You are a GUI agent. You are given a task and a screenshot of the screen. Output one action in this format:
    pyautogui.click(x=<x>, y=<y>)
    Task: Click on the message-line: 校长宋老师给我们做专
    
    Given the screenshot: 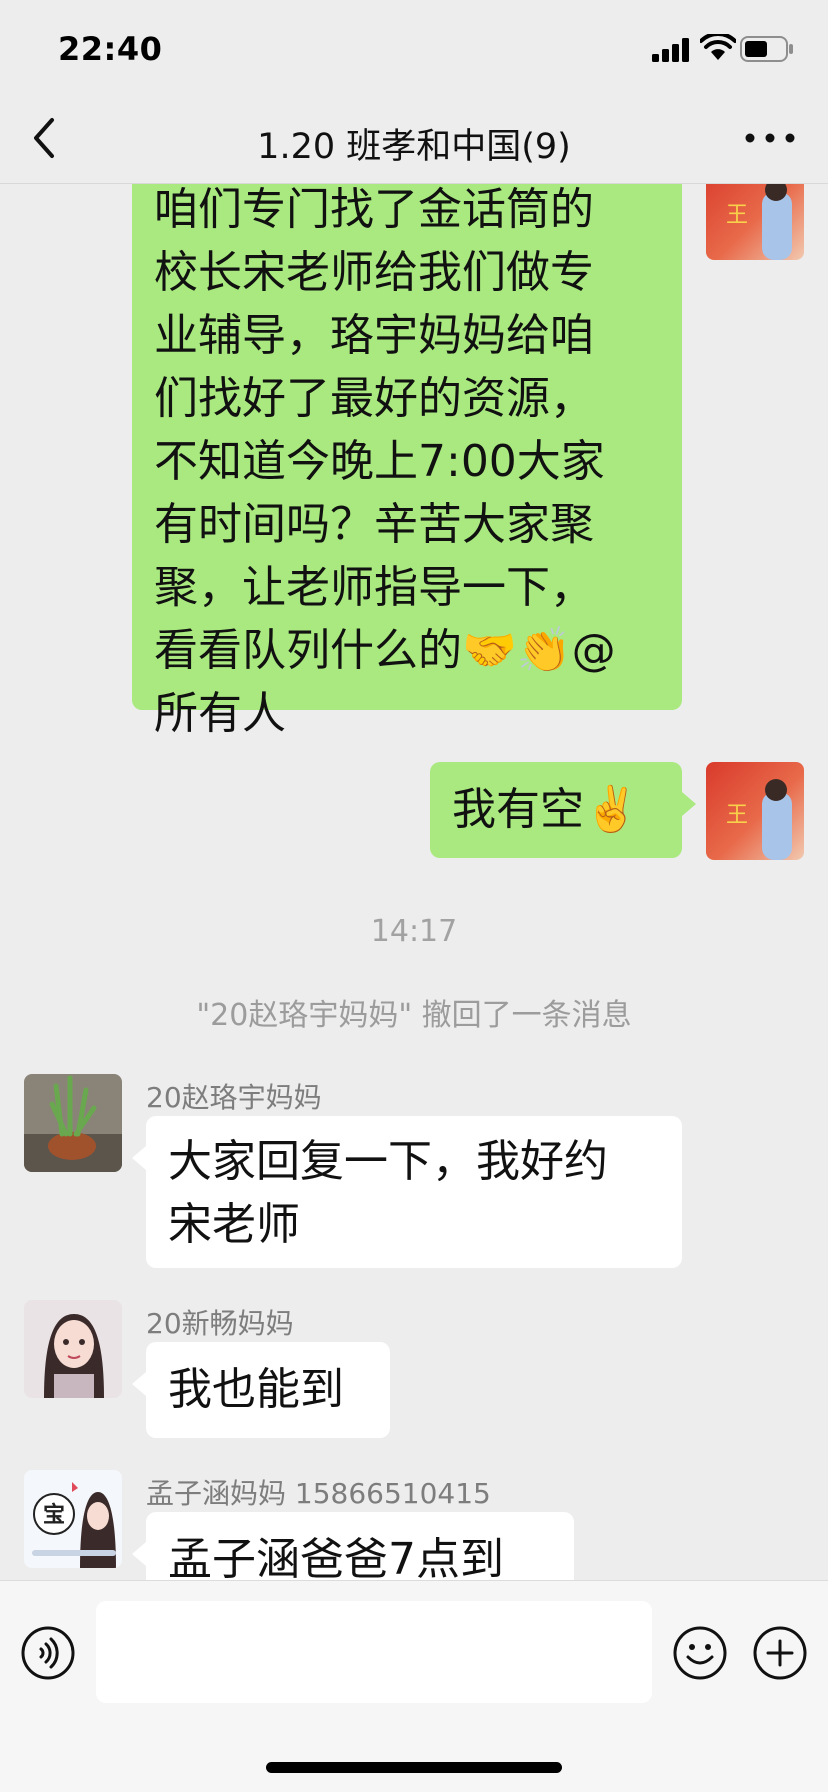 What is the action you would take?
    pyautogui.click(x=374, y=272)
    